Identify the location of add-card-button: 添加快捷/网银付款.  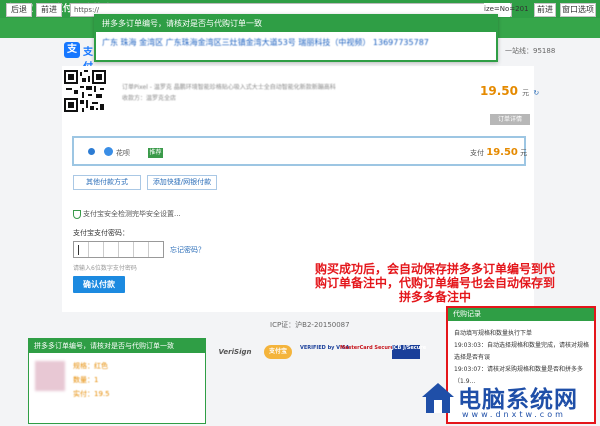
(182, 182).